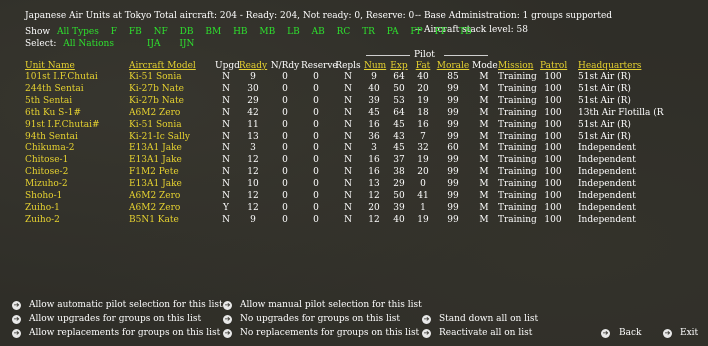 The image size is (708, 346). I want to click on col-patrol: Patrol, so click(553, 66).